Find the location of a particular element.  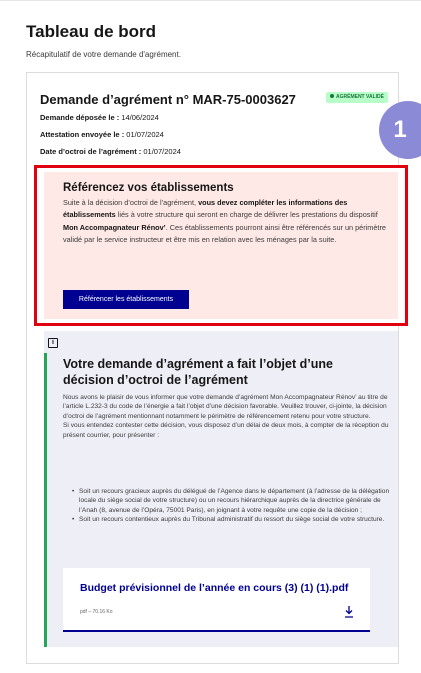

attestation-date-value: 01/07/2024 is located at coordinates (145, 134).